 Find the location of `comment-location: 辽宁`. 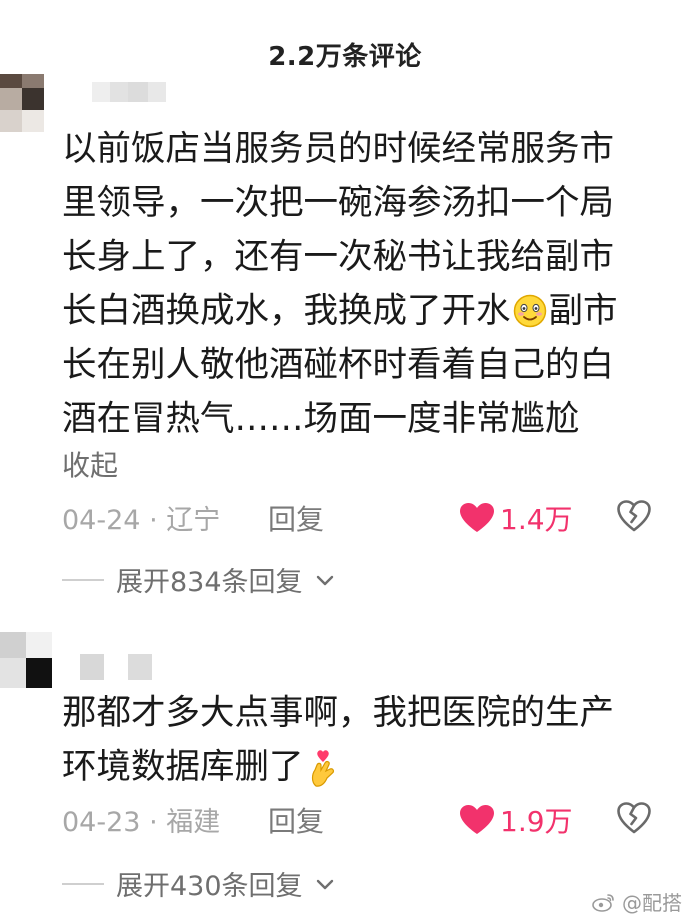

comment-location: 辽宁 is located at coordinates (193, 520).